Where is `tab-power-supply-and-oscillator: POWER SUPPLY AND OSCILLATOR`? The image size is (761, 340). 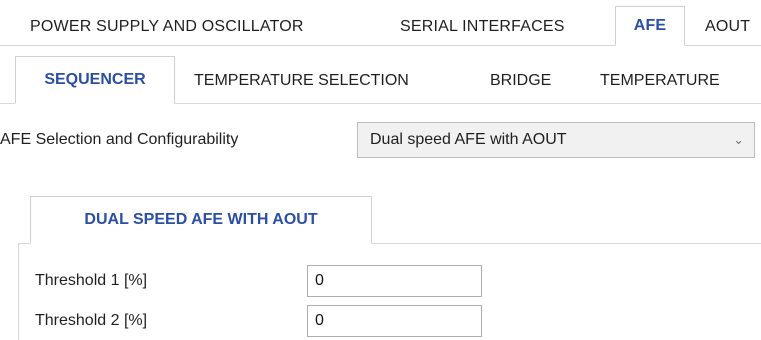
tab-power-supply-and-oscillator: POWER SUPPLY AND OSCILLATOR is located at coordinates (167, 27).